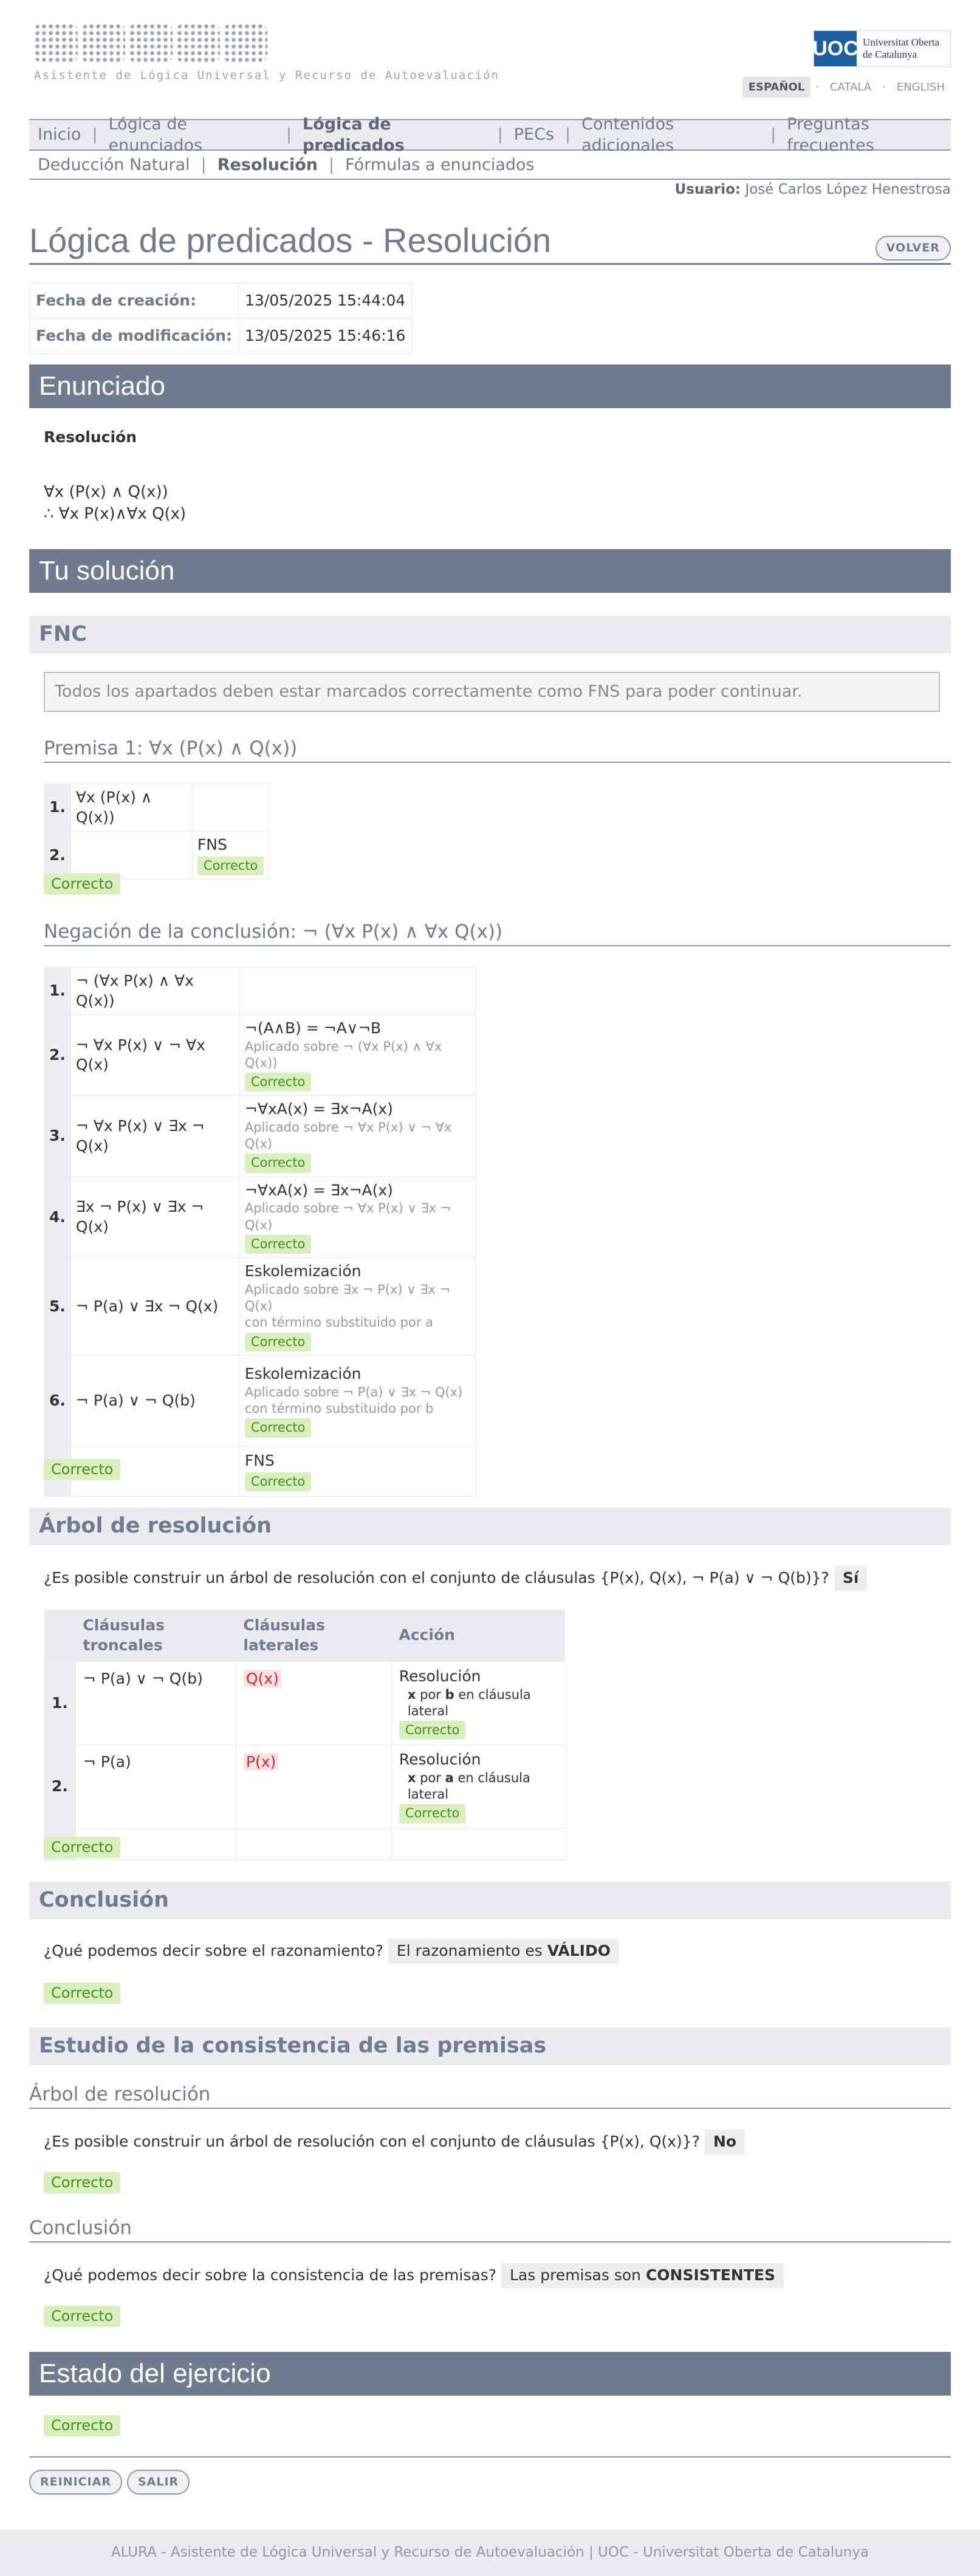 This screenshot has width=980, height=2576. Describe the element at coordinates (343, 1054) in the screenshot. I see `applied-text: Aplicado sobre ¬ (∀x P(x) ∧ ∀x Q(x))` at that location.